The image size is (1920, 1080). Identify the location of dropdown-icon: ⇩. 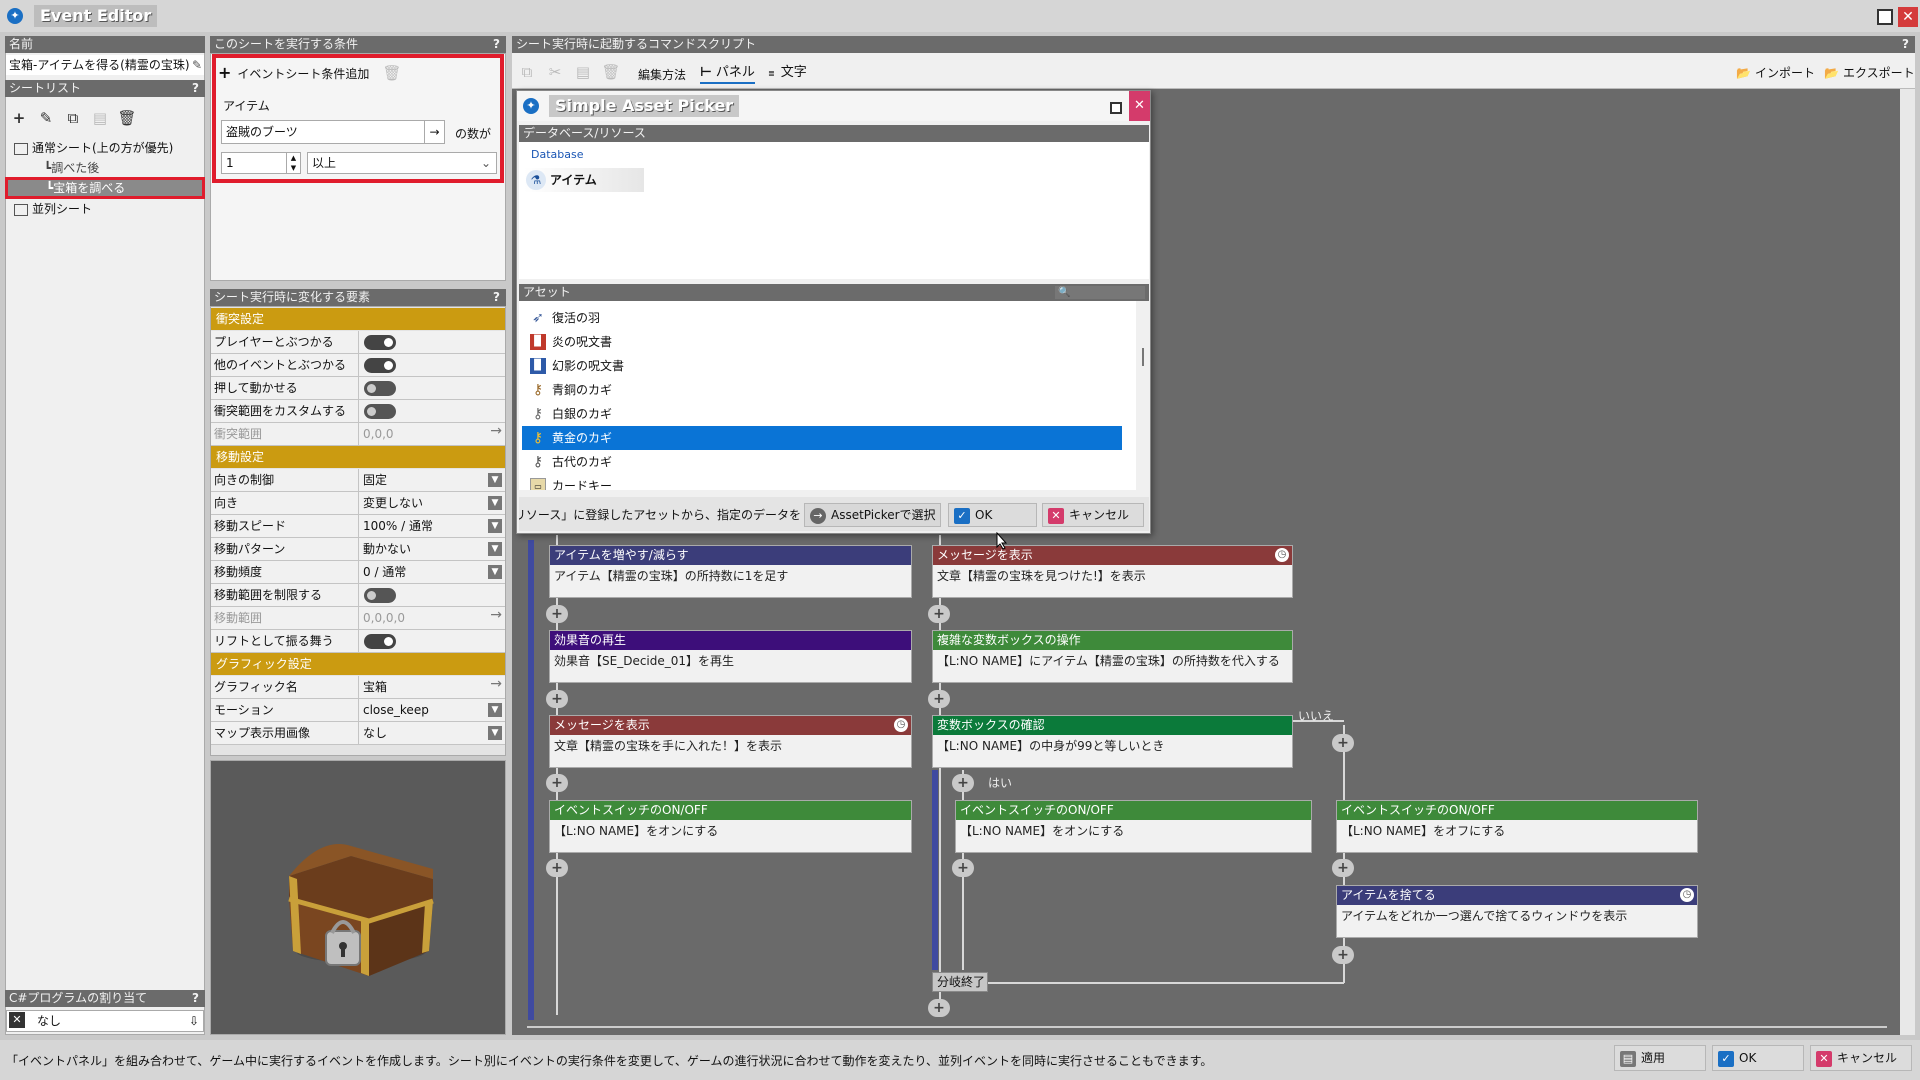
(194, 1021).